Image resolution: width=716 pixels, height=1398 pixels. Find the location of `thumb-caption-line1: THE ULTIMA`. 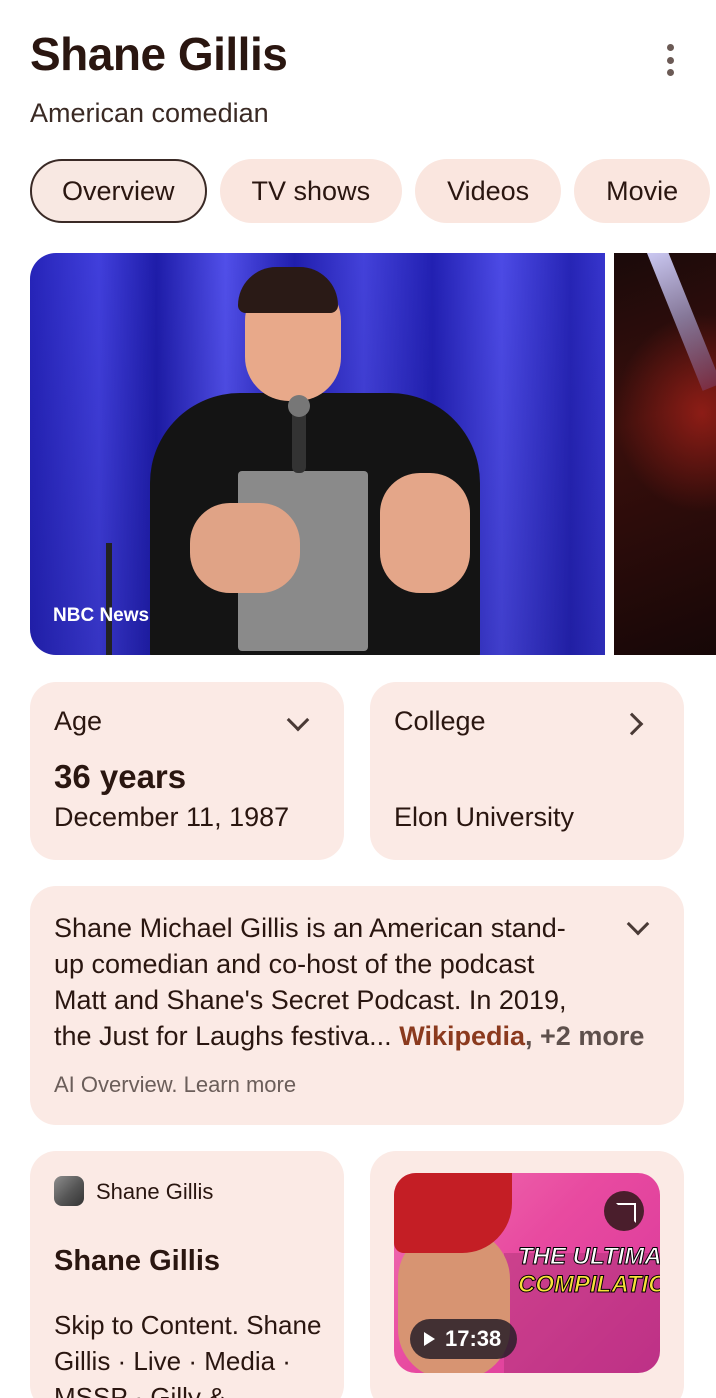

thumb-caption-line1: THE ULTIMA is located at coordinates (589, 1257).